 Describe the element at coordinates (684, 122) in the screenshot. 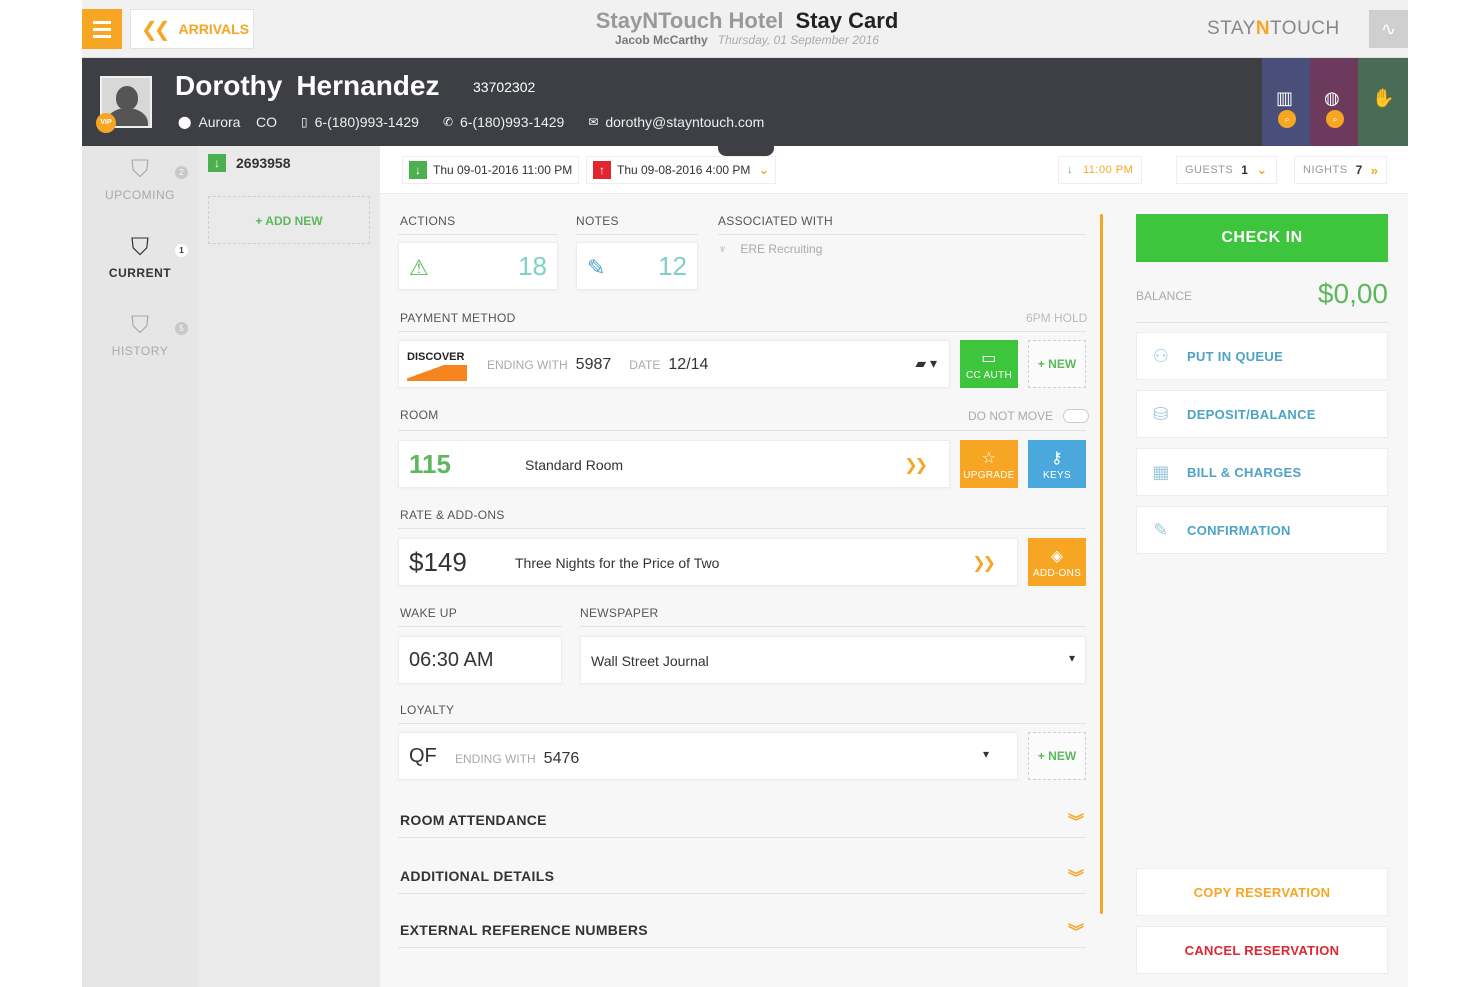

I see `guest-email: dorothy@stayntouch.com` at that location.